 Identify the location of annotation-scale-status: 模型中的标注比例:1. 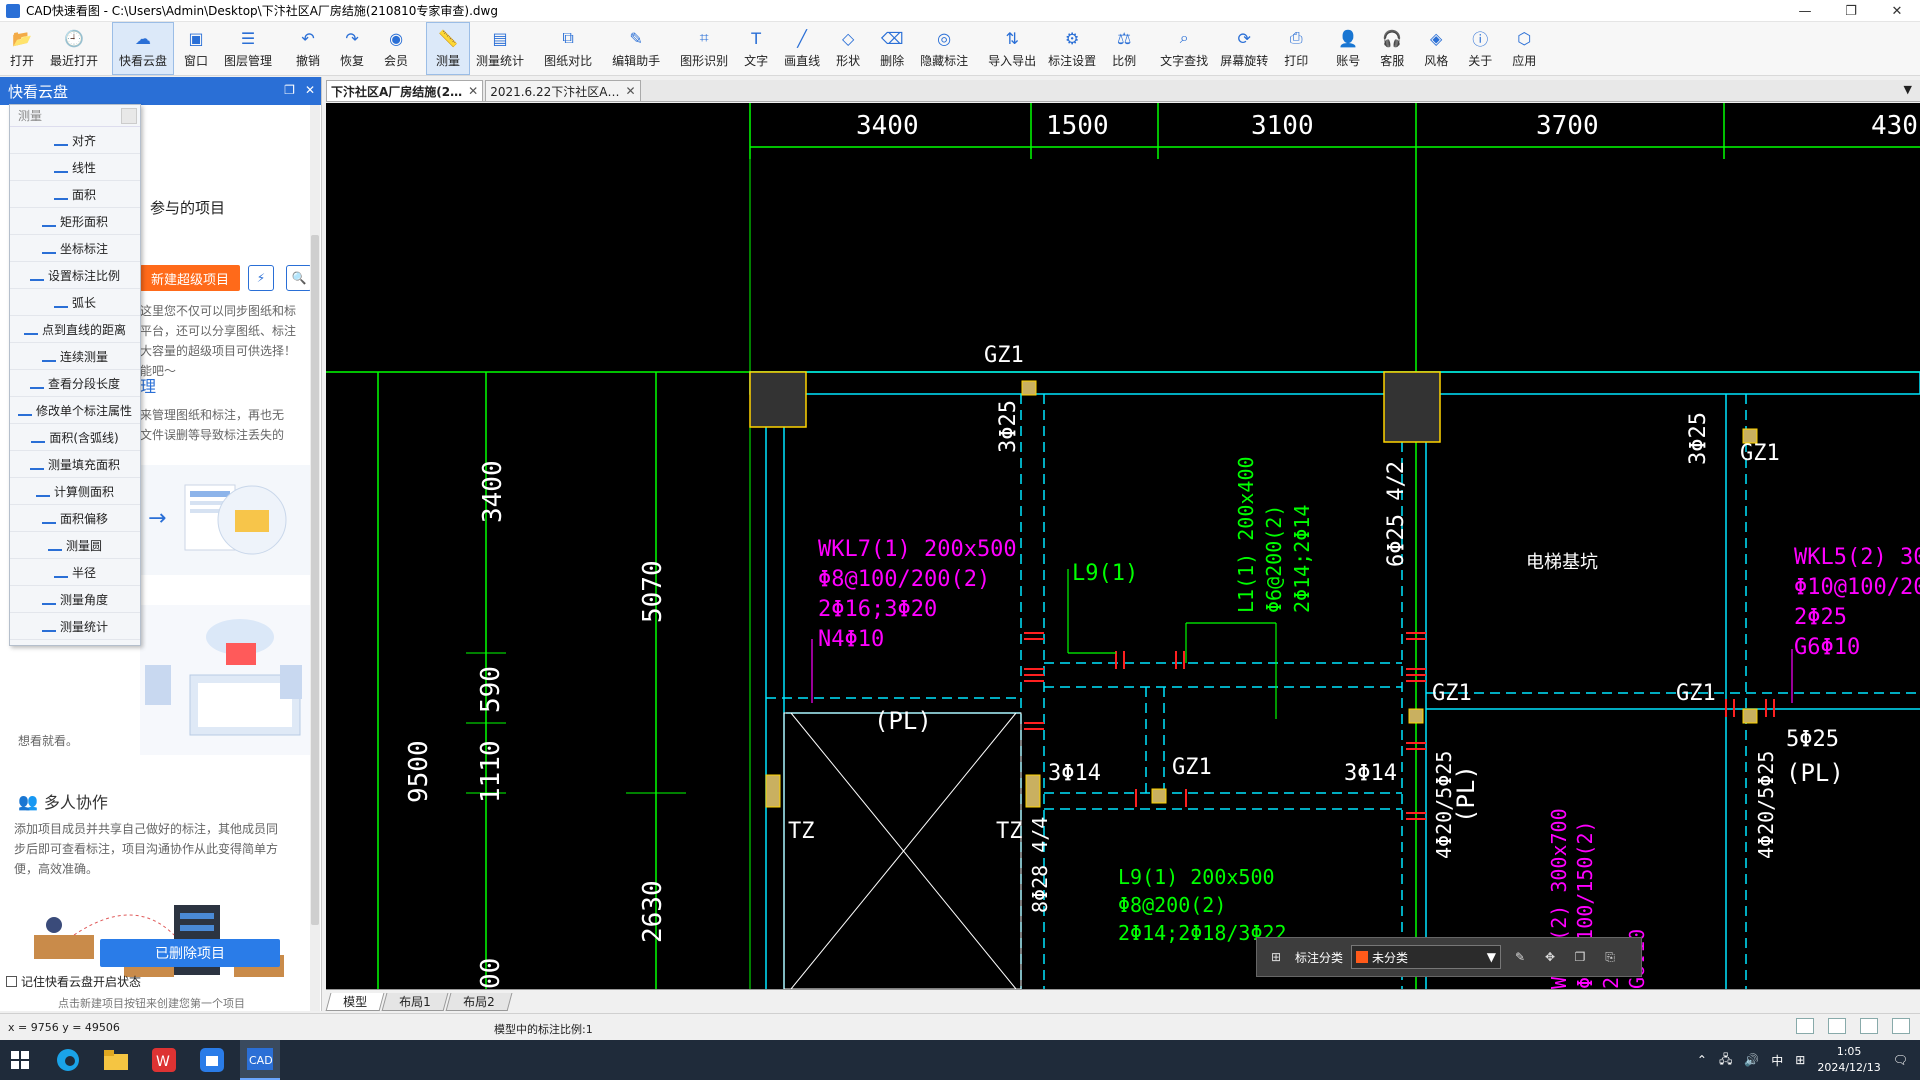
(543, 1029).